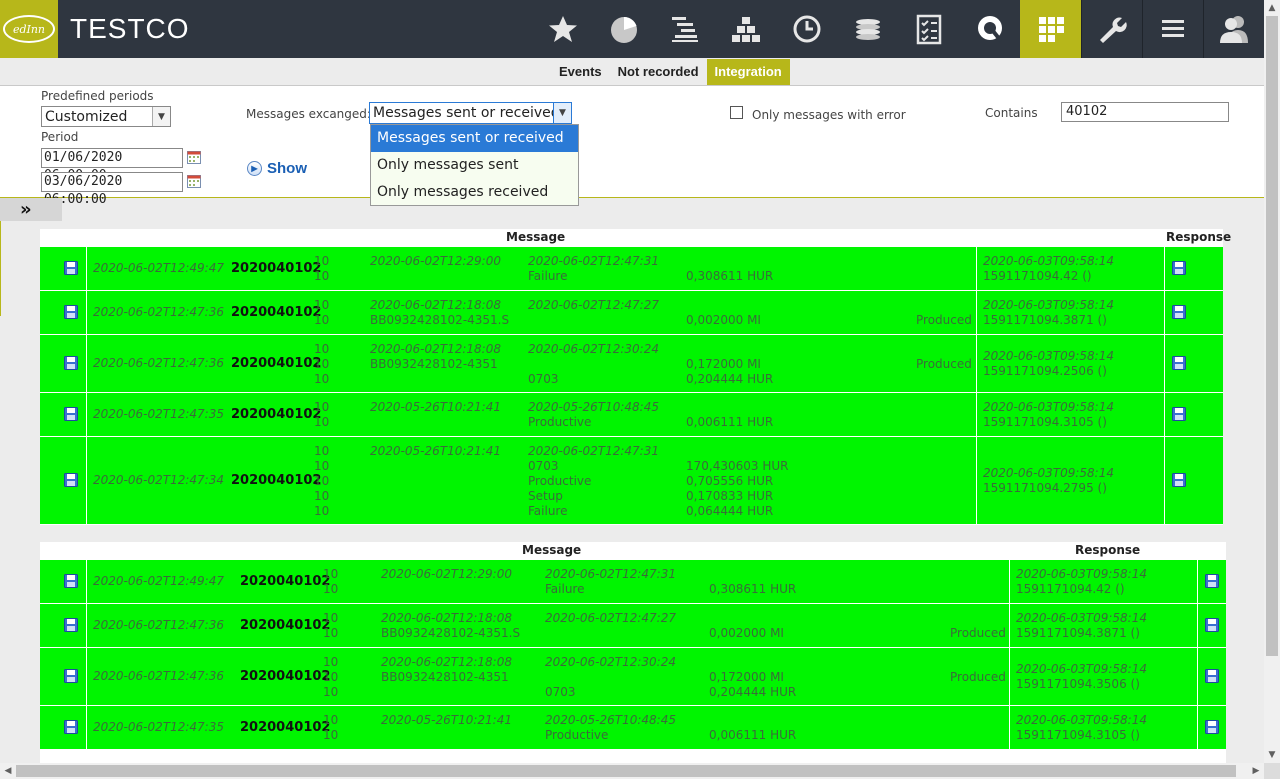 Image resolution: width=1280 pixels, height=779 pixels. What do you see at coordinates (1272, 771) in the screenshot?
I see `scroll-corner` at bounding box center [1272, 771].